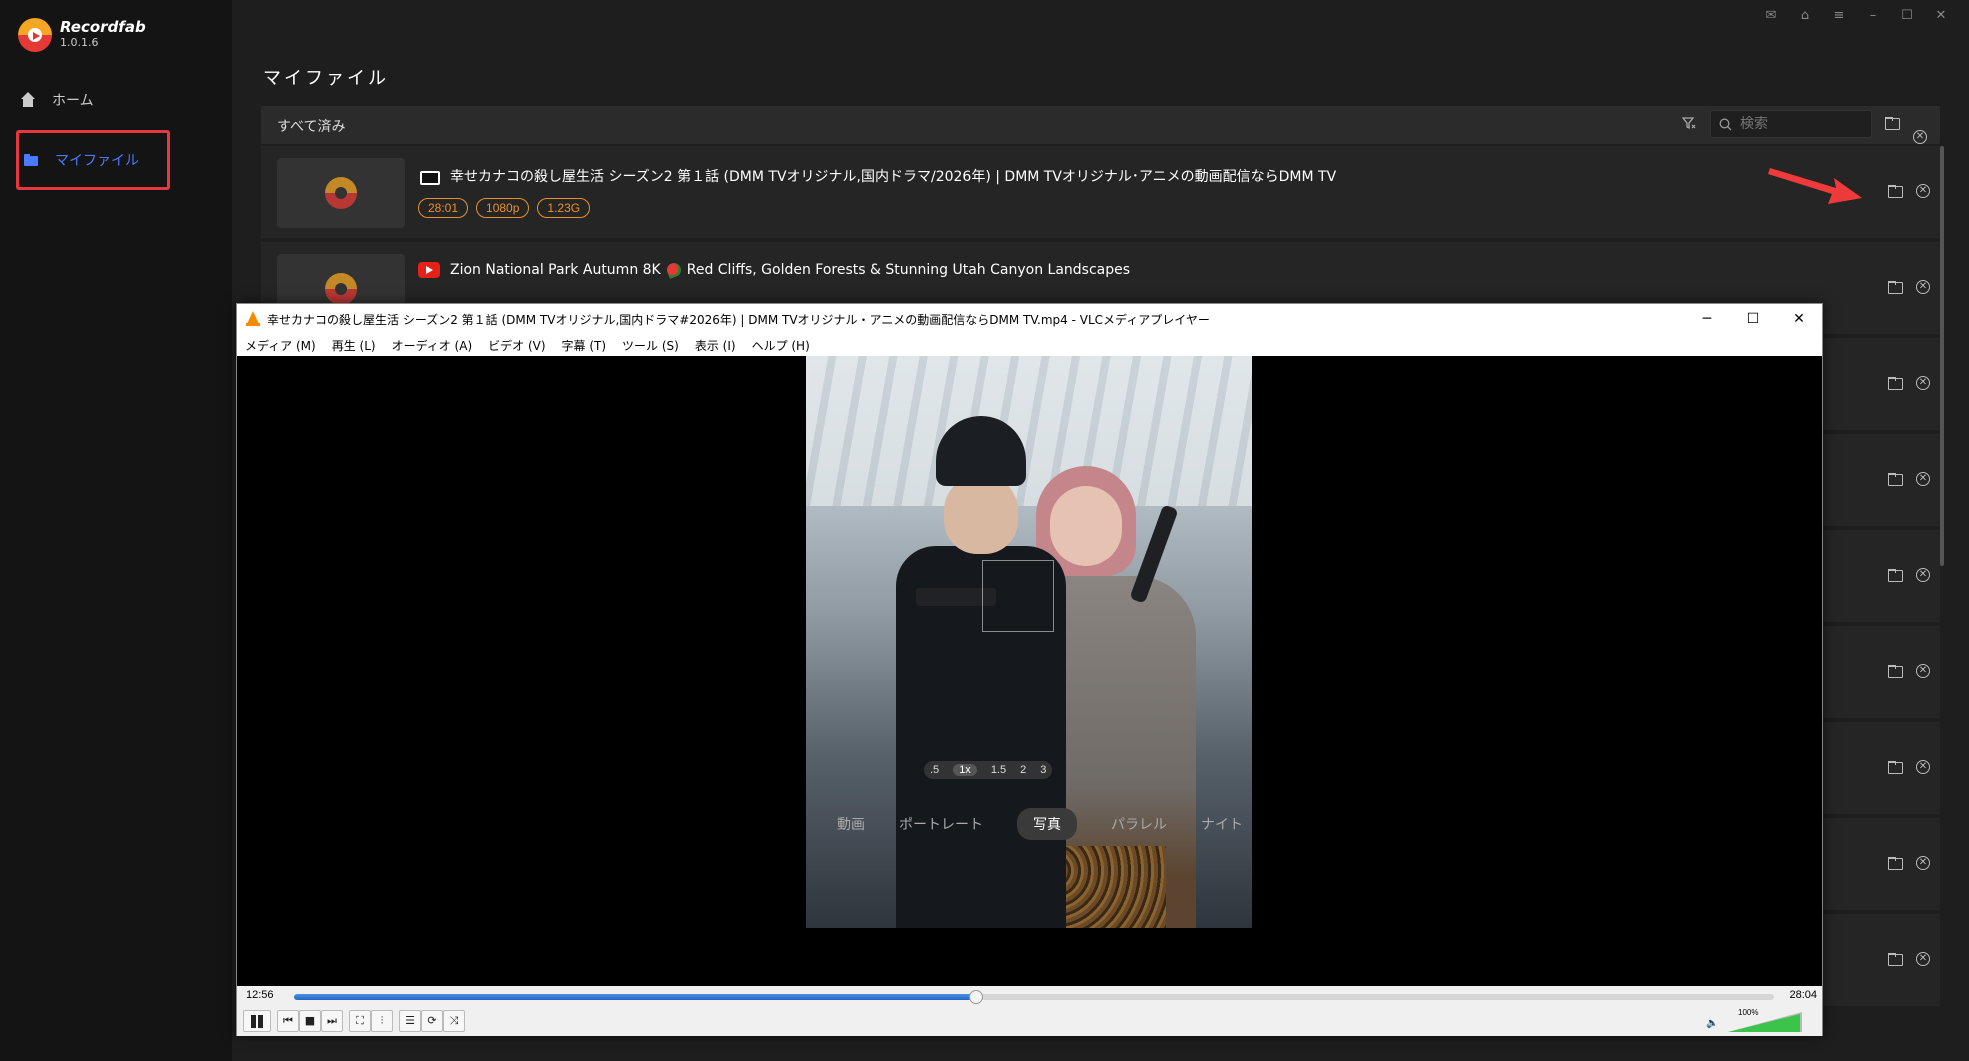 This screenshot has height=1061, width=1969. What do you see at coordinates (555, 270) in the screenshot?
I see `file-title: Zion National Park Autumn 8K` at bounding box center [555, 270].